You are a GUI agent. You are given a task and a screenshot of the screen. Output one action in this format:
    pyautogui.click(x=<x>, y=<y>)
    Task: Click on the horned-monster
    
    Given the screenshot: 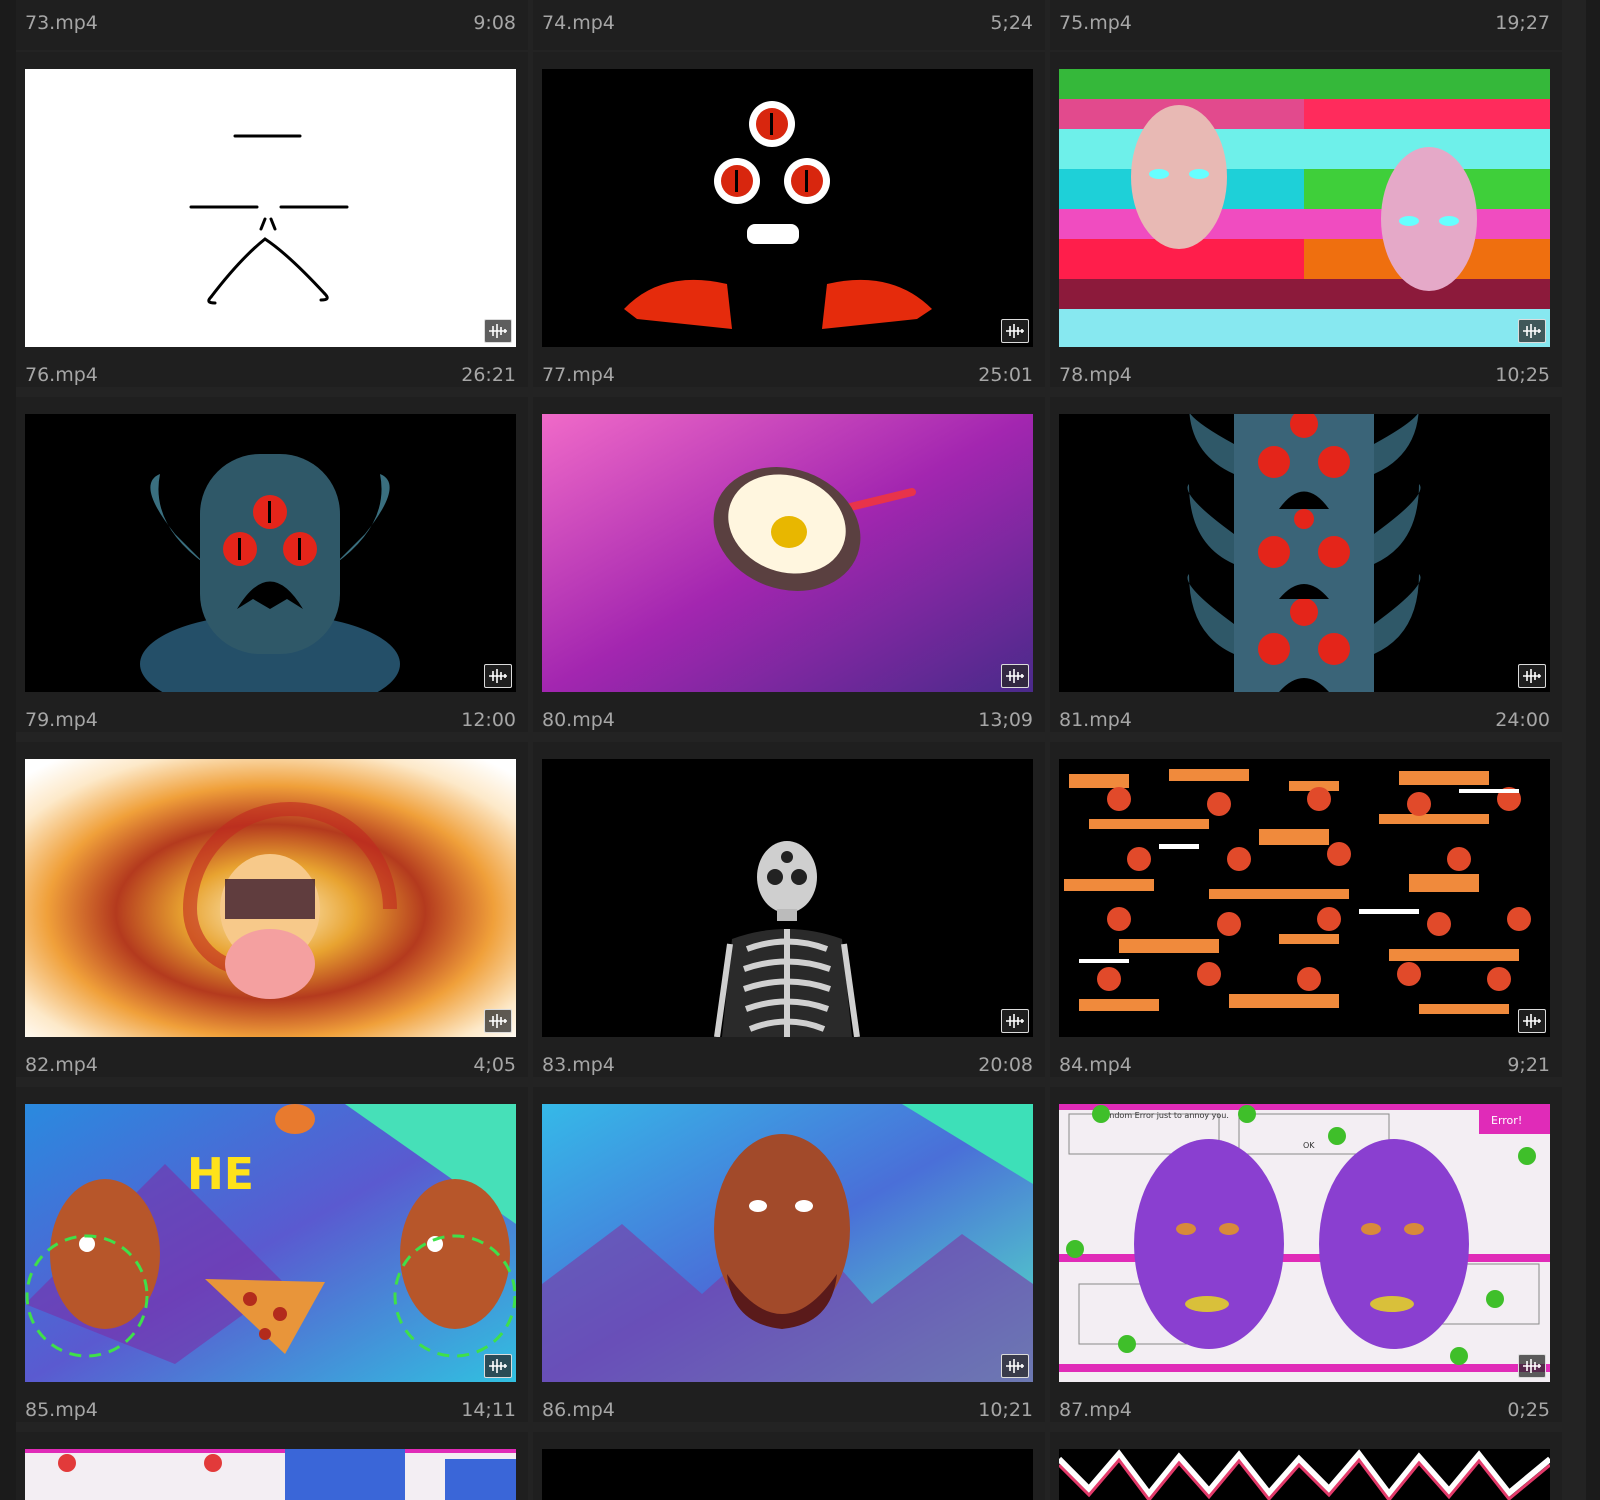 What is the action you would take?
    pyautogui.click(x=270, y=553)
    